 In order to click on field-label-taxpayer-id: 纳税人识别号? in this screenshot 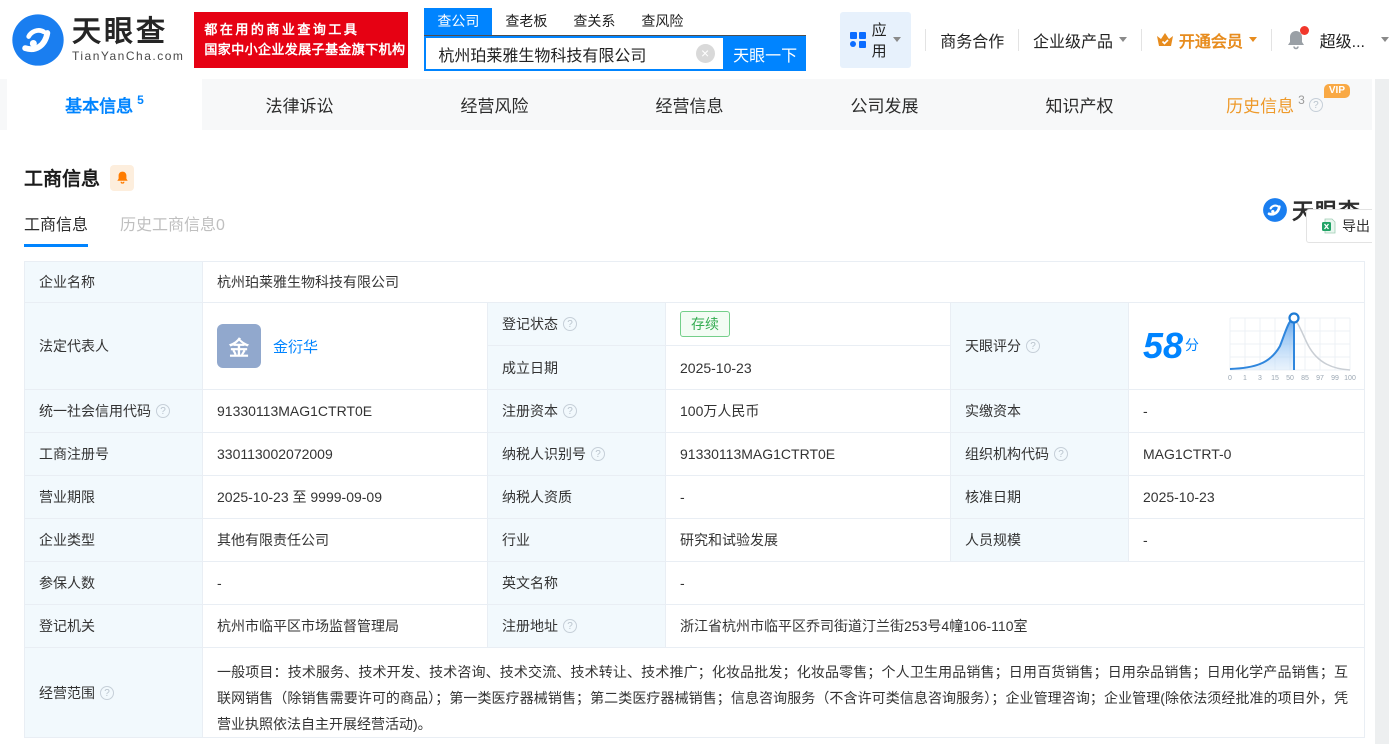, I will do `click(577, 454)`.